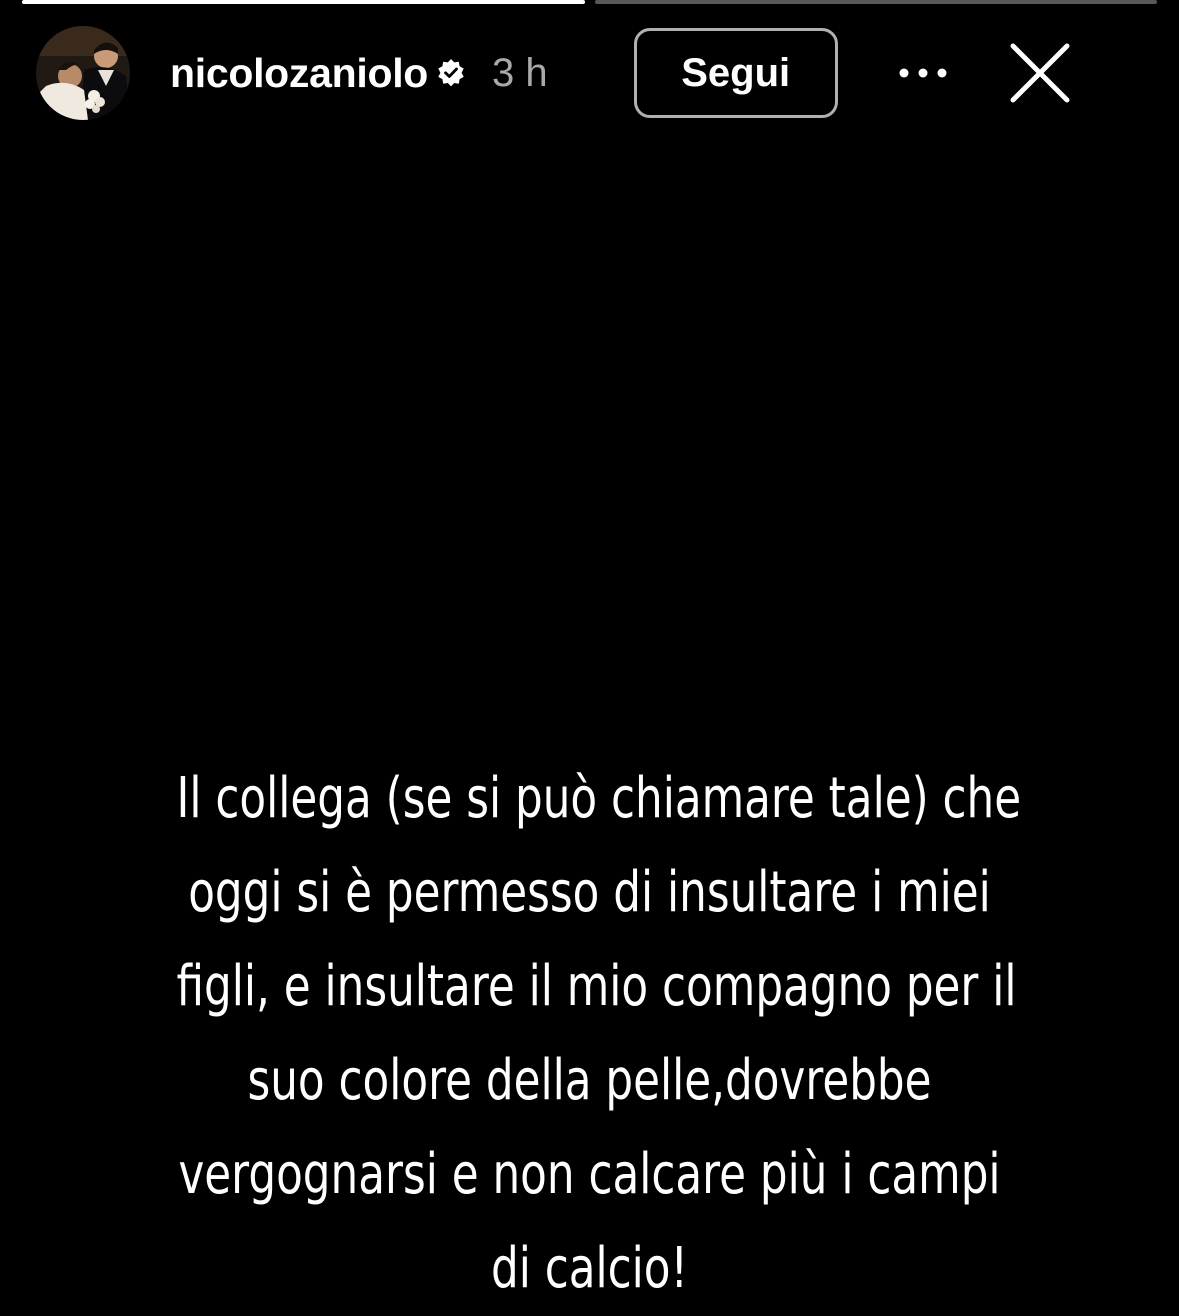  Describe the element at coordinates (451, 73) in the screenshot. I see `verified-badge-icon` at that location.